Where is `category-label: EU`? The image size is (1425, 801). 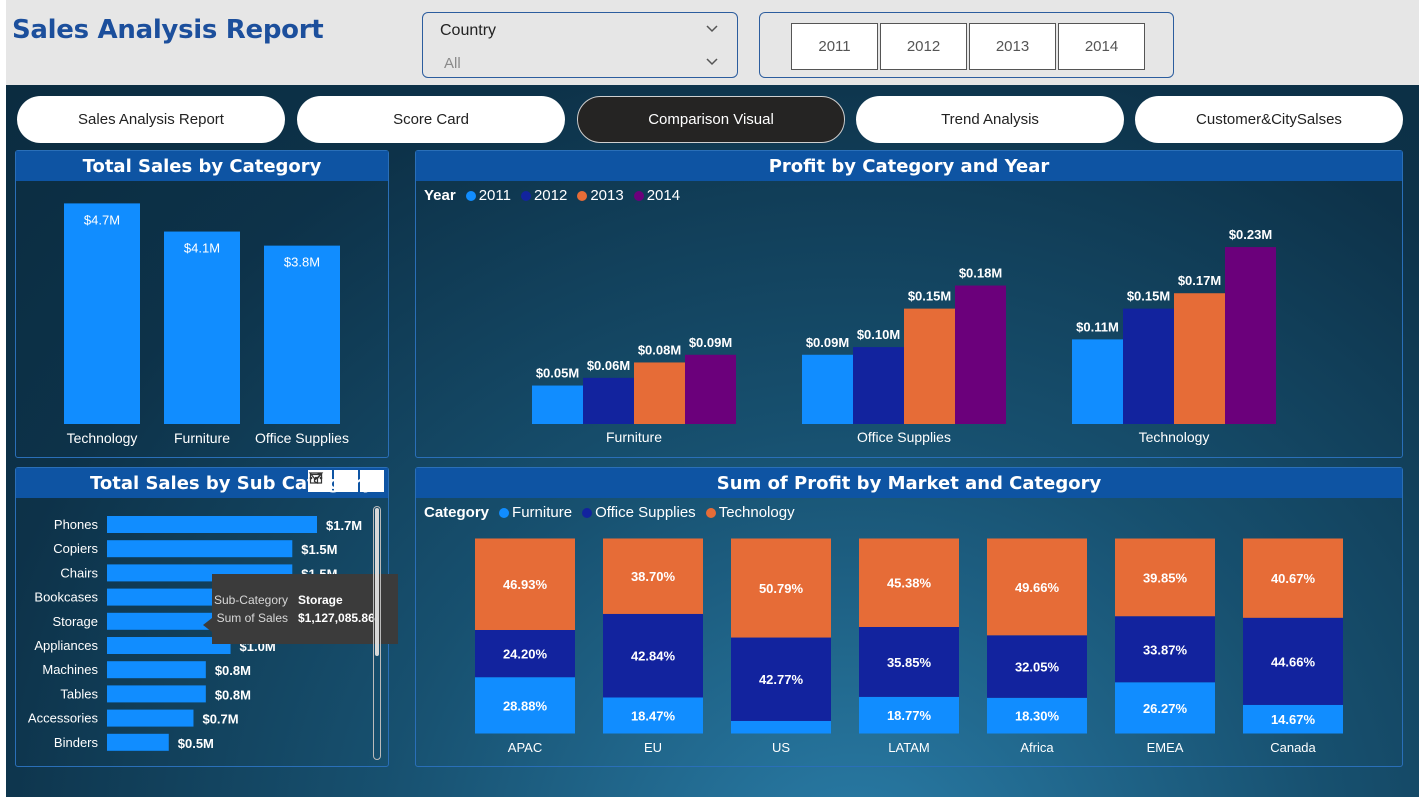
category-label: EU is located at coordinates (653, 747).